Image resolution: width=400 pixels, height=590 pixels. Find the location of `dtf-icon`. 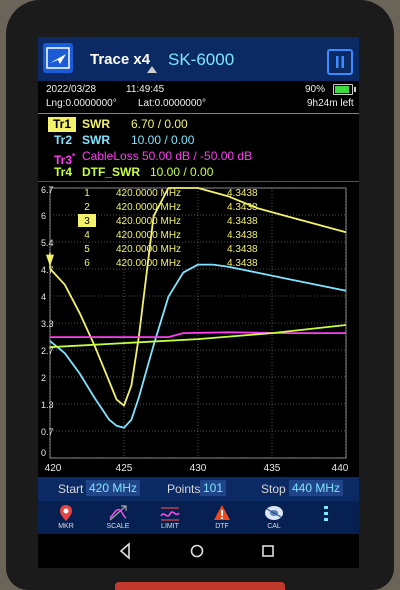

dtf-icon is located at coordinates (222, 512).